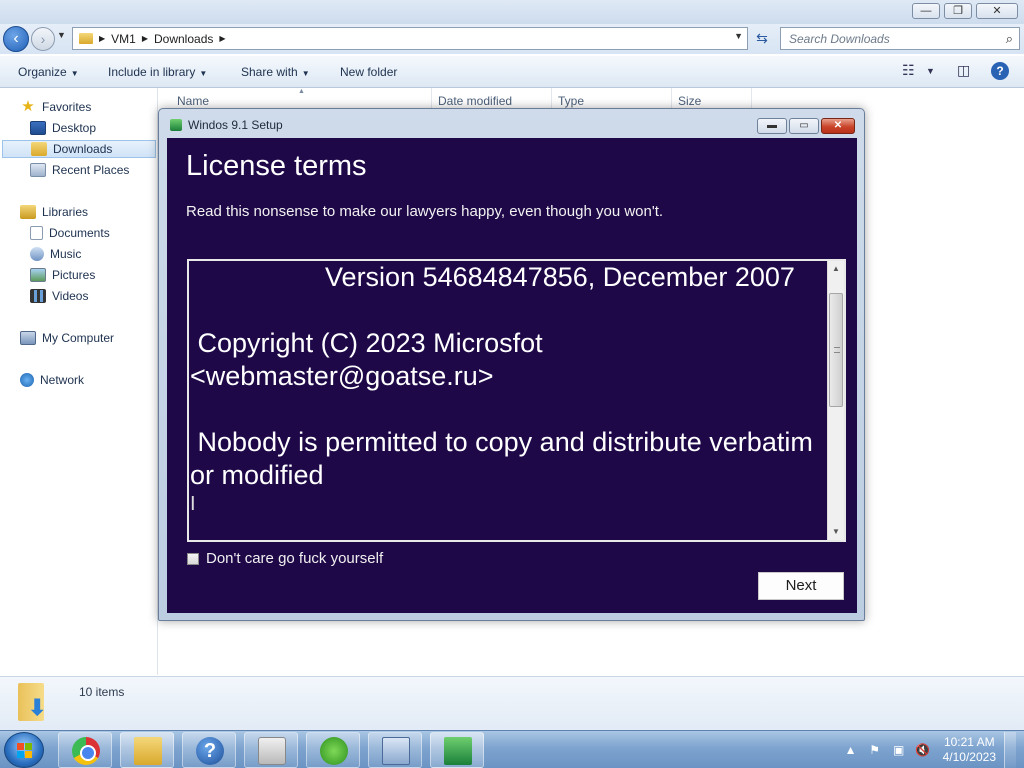  I want to click on address-dropdown-icon: ▼, so click(738, 36).